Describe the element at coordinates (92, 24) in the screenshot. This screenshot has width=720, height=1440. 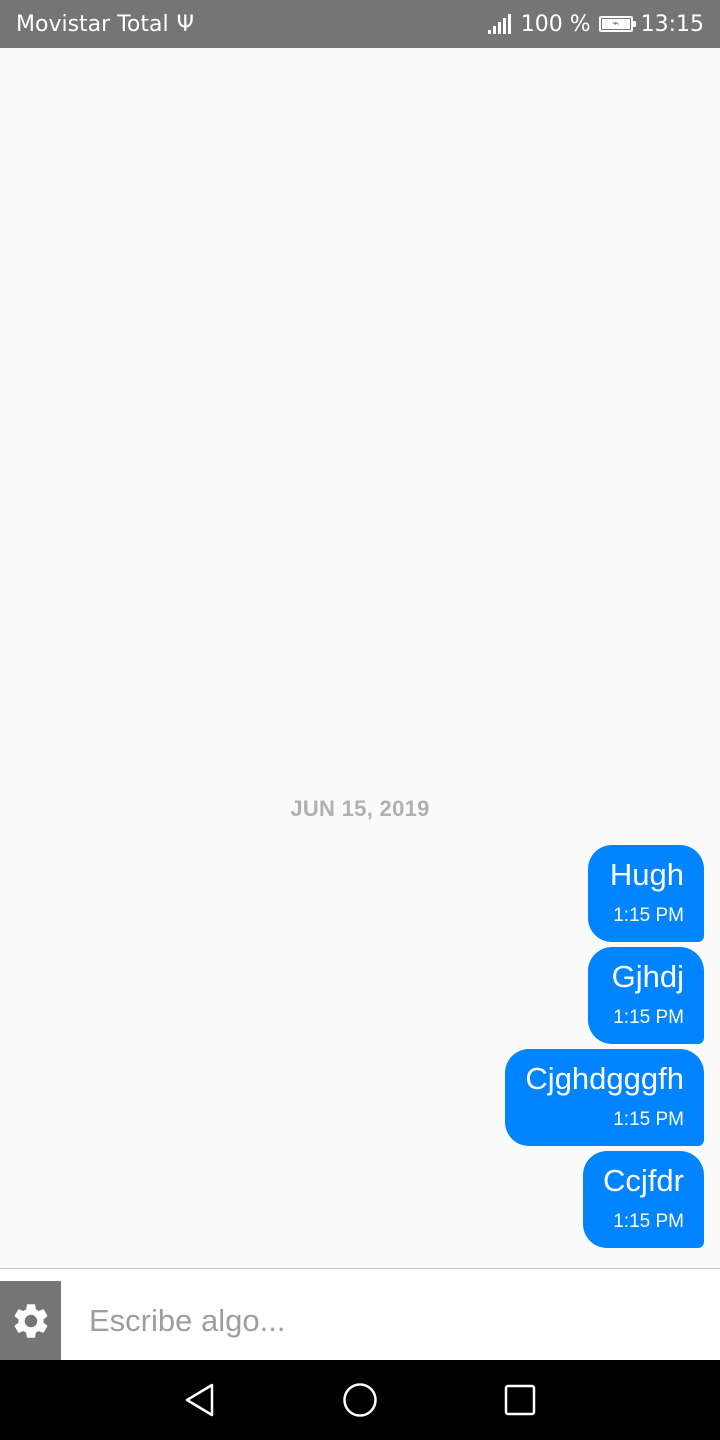
I see `carrier-name: Movistar Total` at that location.